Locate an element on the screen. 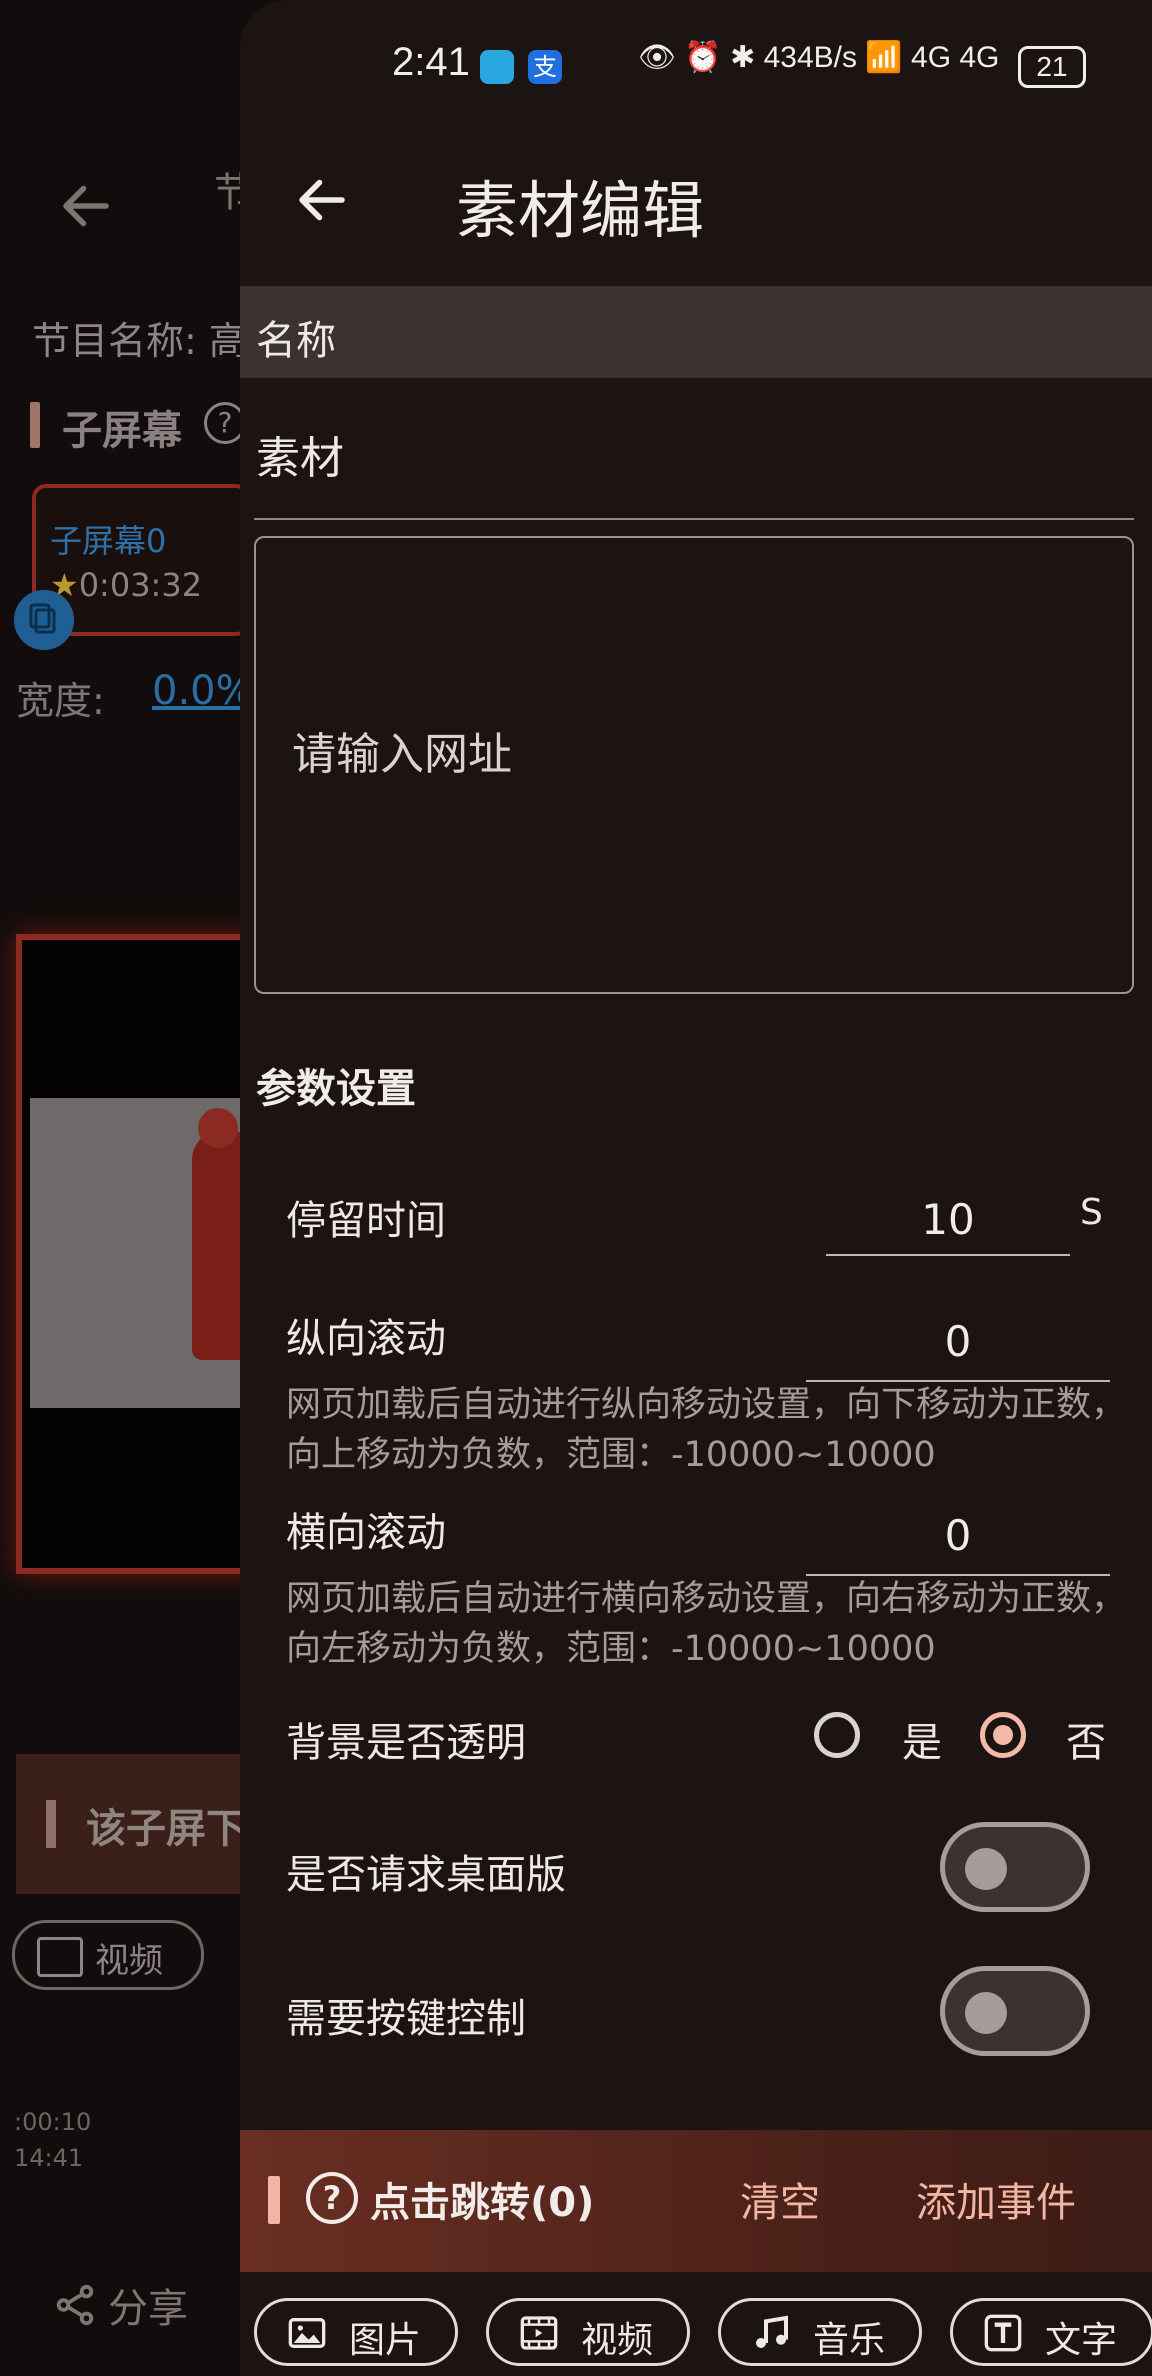 The image size is (1152, 2376). url-input-box is located at coordinates (694, 765).